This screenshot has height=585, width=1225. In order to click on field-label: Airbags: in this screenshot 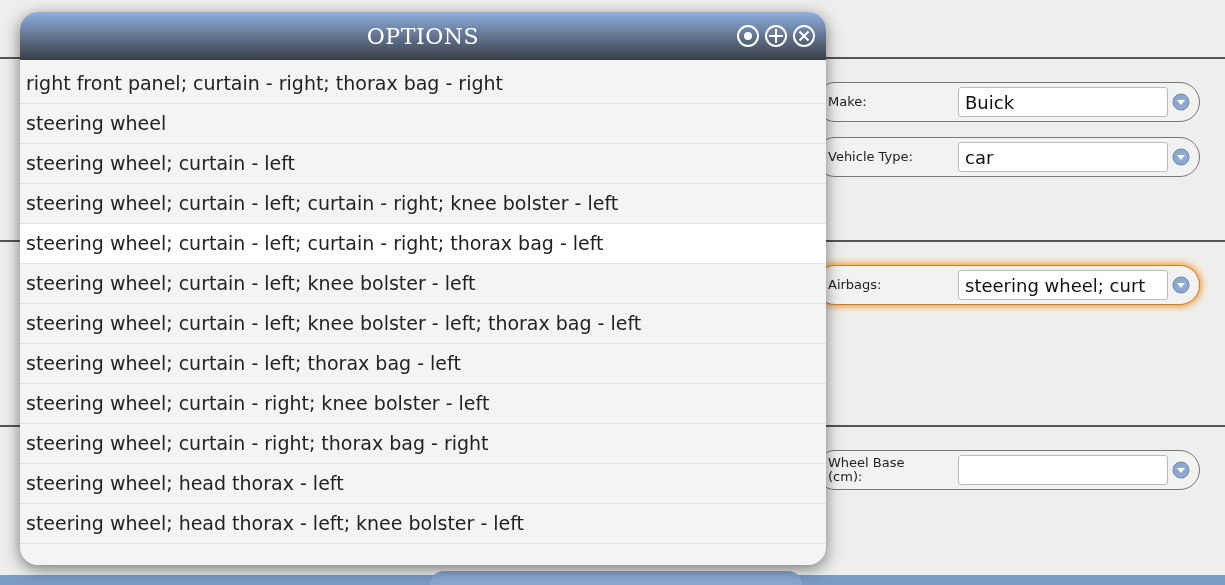, I will do `click(855, 285)`.